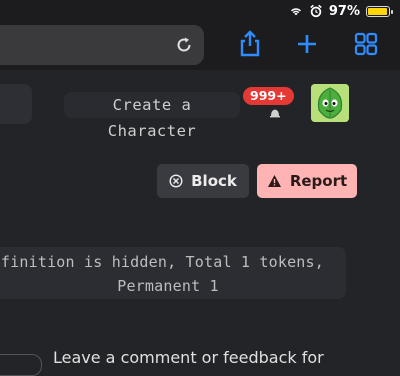  I want to click on tabs-overview-button, so click(366, 44).